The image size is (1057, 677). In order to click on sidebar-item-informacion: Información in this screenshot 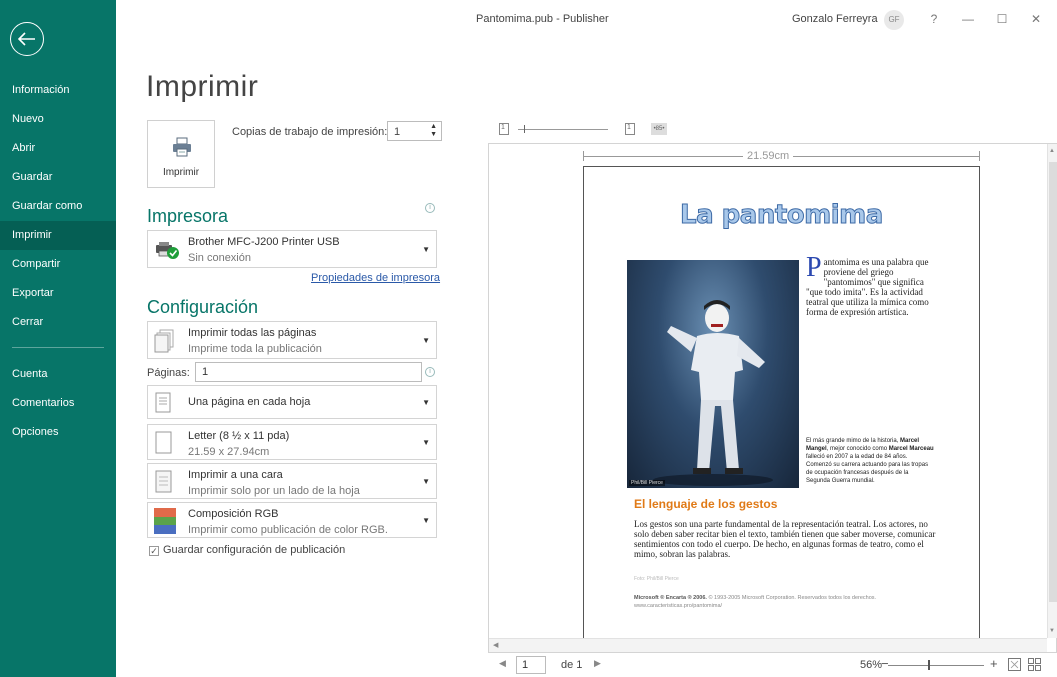, I will do `click(58, 90)`.